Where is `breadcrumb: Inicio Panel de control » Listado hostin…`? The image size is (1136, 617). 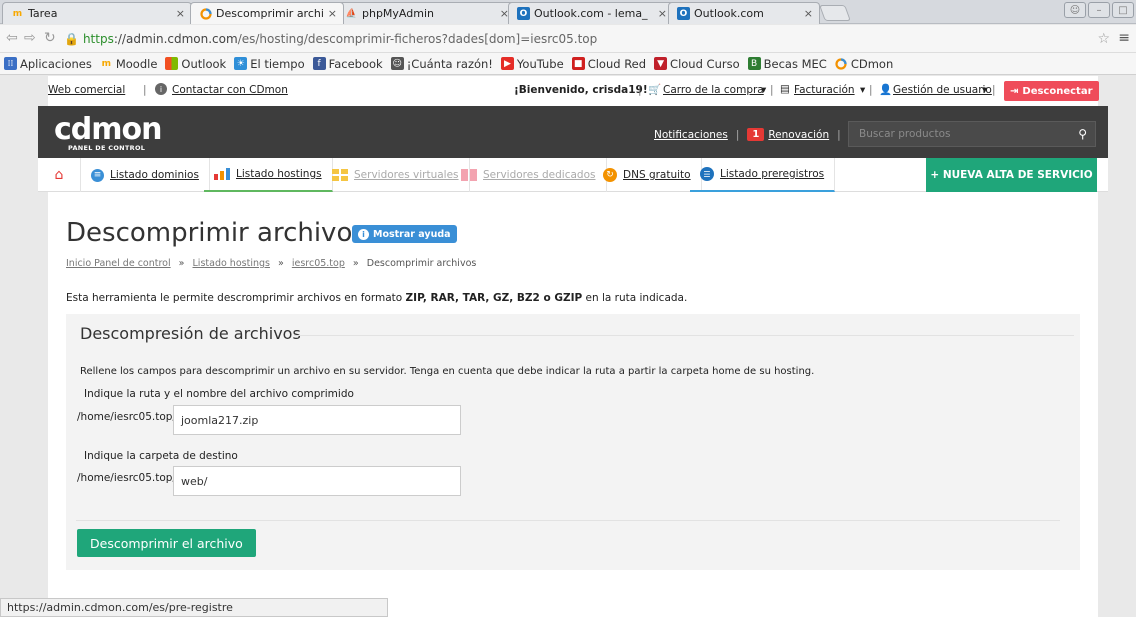 breadcrumb: Inicio Panel de control » Listado hostin… is located at coordinates (271, 263).